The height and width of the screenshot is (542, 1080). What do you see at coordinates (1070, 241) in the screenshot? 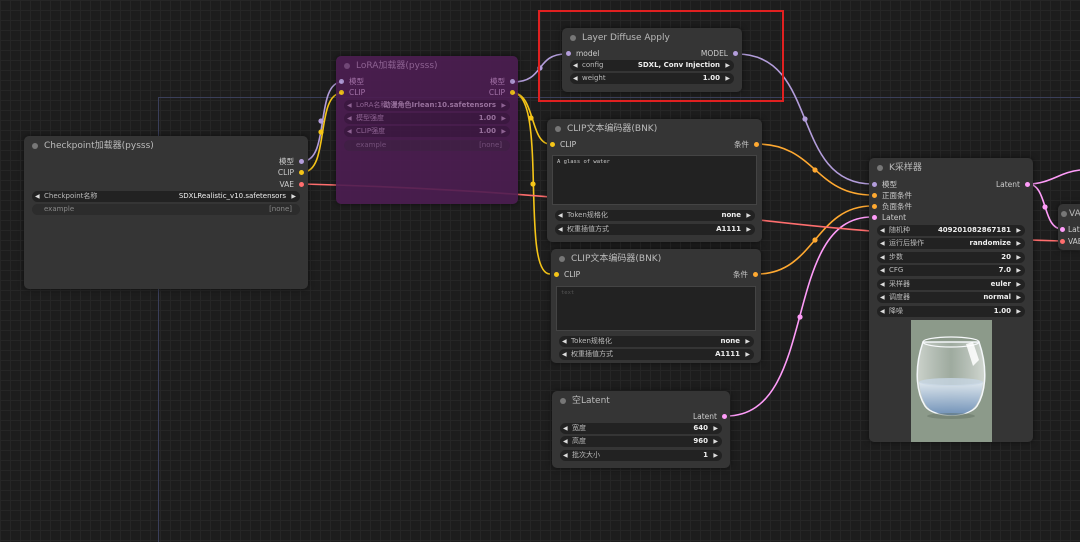
I see `input-vae: VAE` at bounding box center [1070, 241].